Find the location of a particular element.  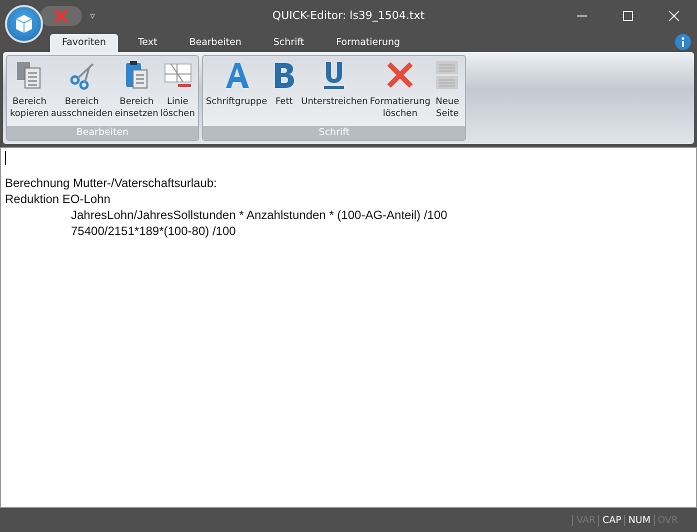

ribbon-tab: Text is located at coordinates (148, 43).